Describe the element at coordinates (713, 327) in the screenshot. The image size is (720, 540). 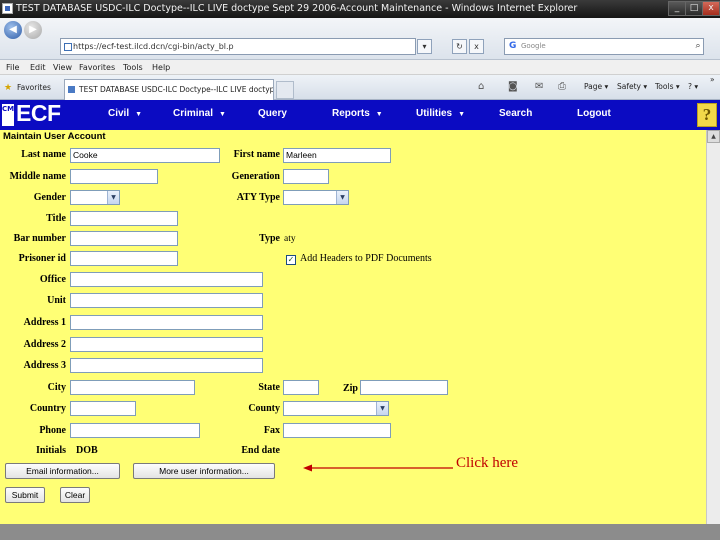
I see `vertical-scrollbar` at that location.